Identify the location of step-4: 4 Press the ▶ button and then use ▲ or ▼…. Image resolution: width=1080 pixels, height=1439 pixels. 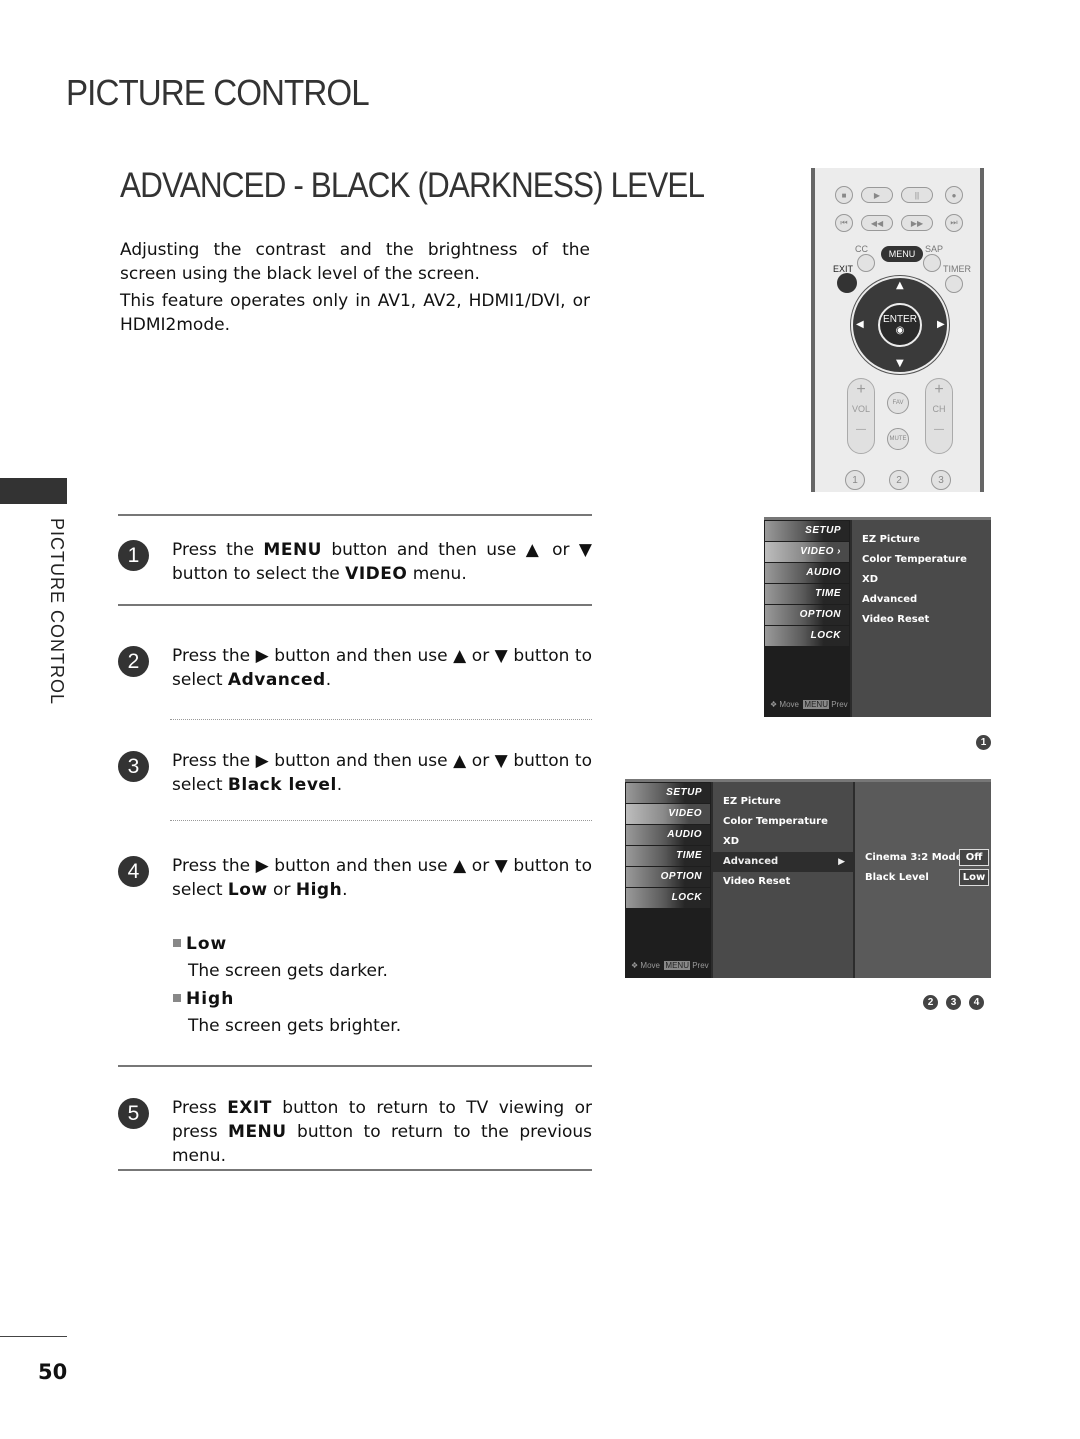
(355, 878).